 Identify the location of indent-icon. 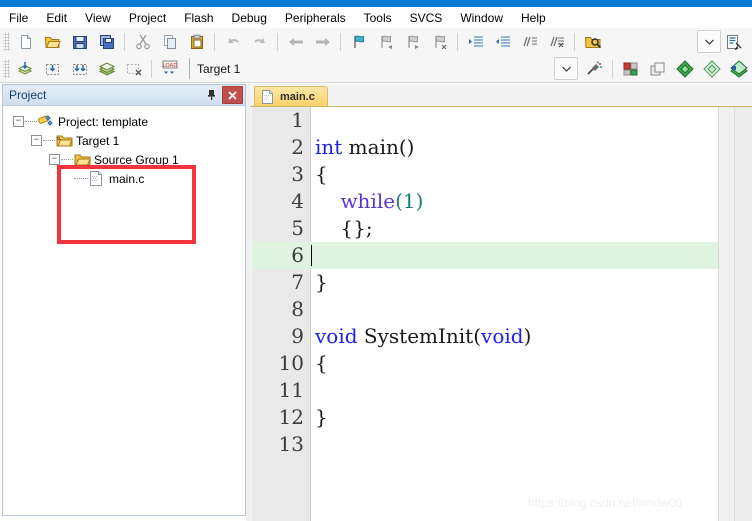
(475, 42).